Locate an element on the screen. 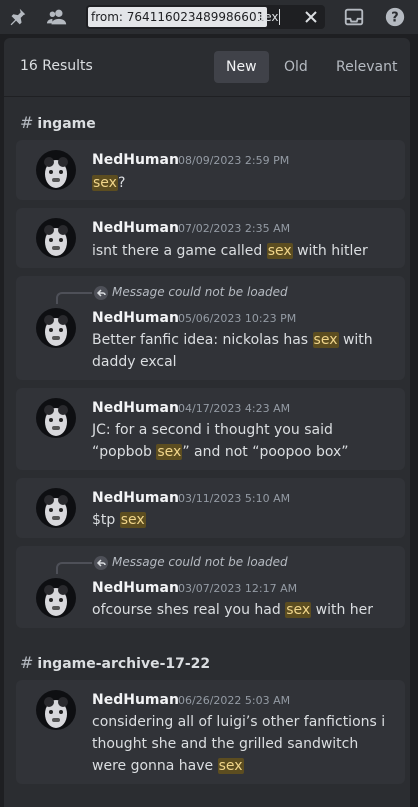 The height and width of the screenshot is (807, 418). text-caret is located at coordinates (279, 17).